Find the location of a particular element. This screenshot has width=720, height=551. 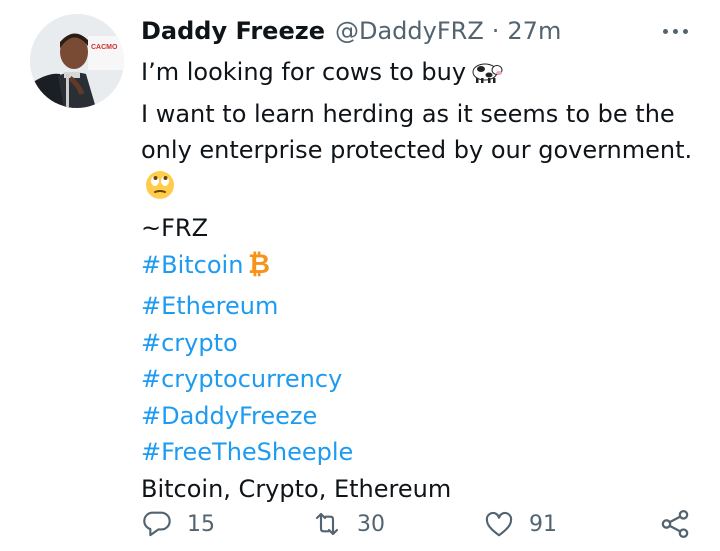

hashtag-link: #crypto is located at coordinates (421, 343).